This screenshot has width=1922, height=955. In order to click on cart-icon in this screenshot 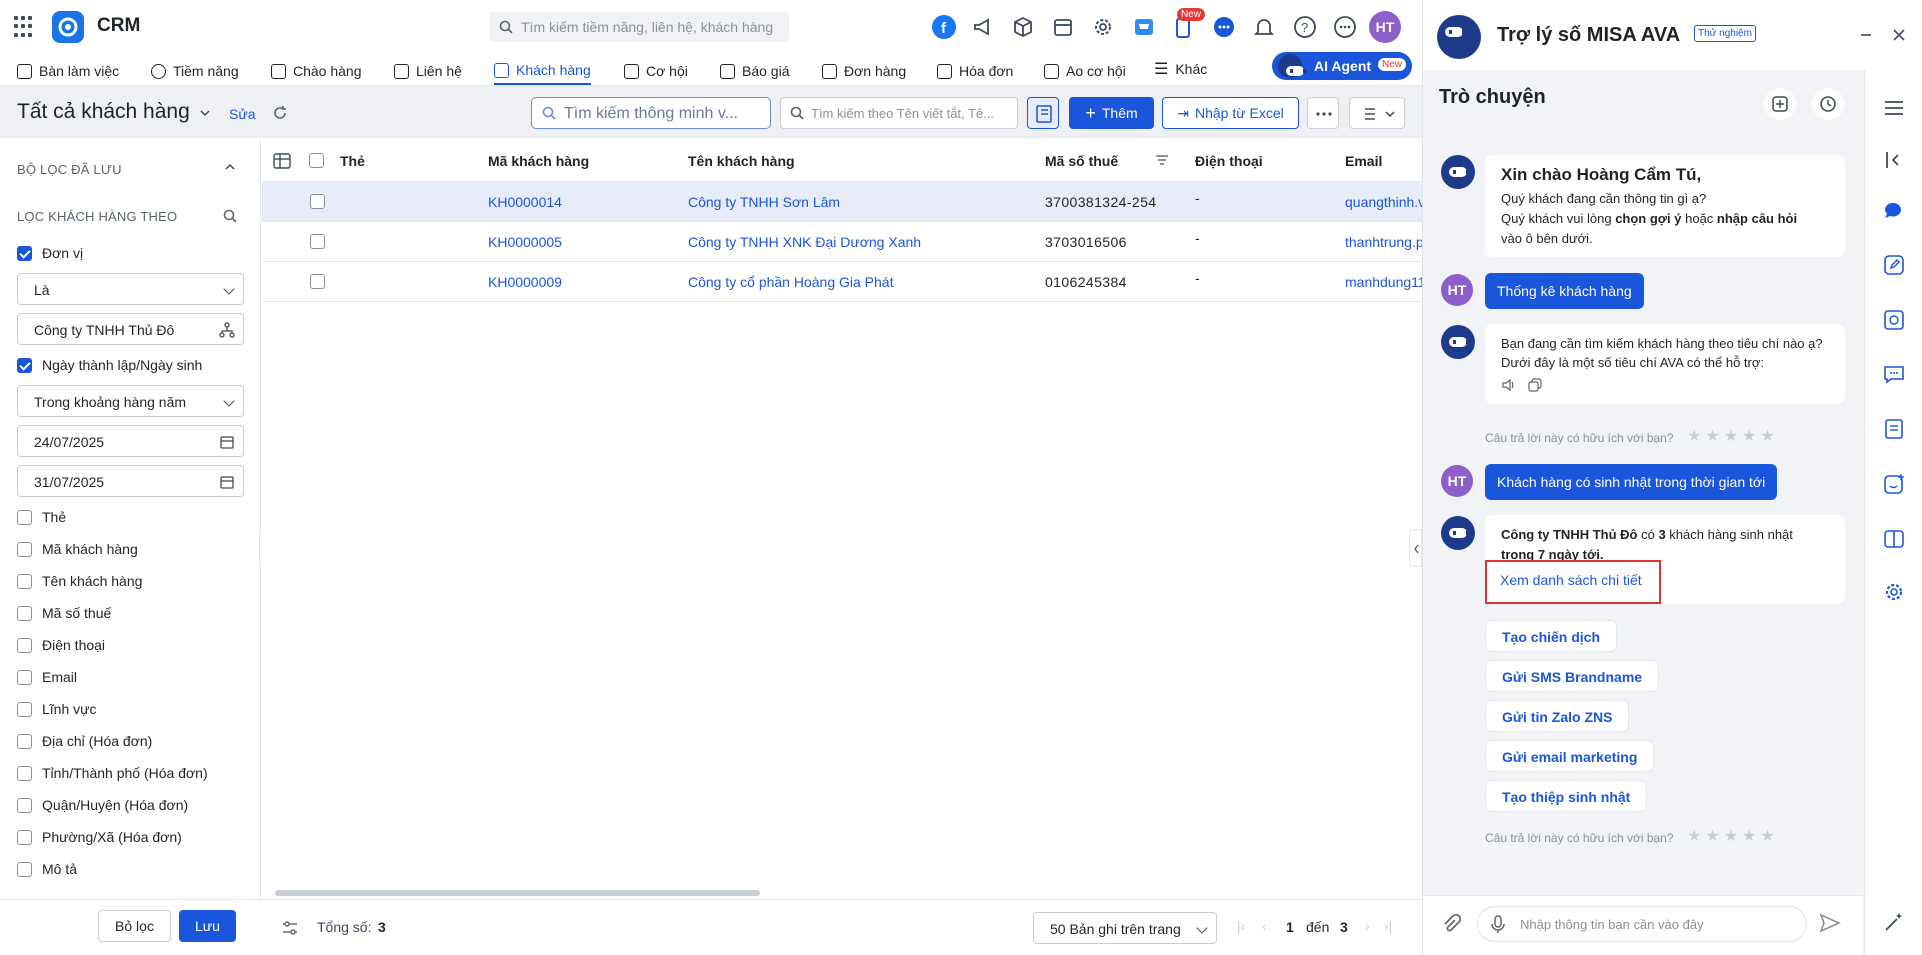, I will do `click(1144, 27)`.